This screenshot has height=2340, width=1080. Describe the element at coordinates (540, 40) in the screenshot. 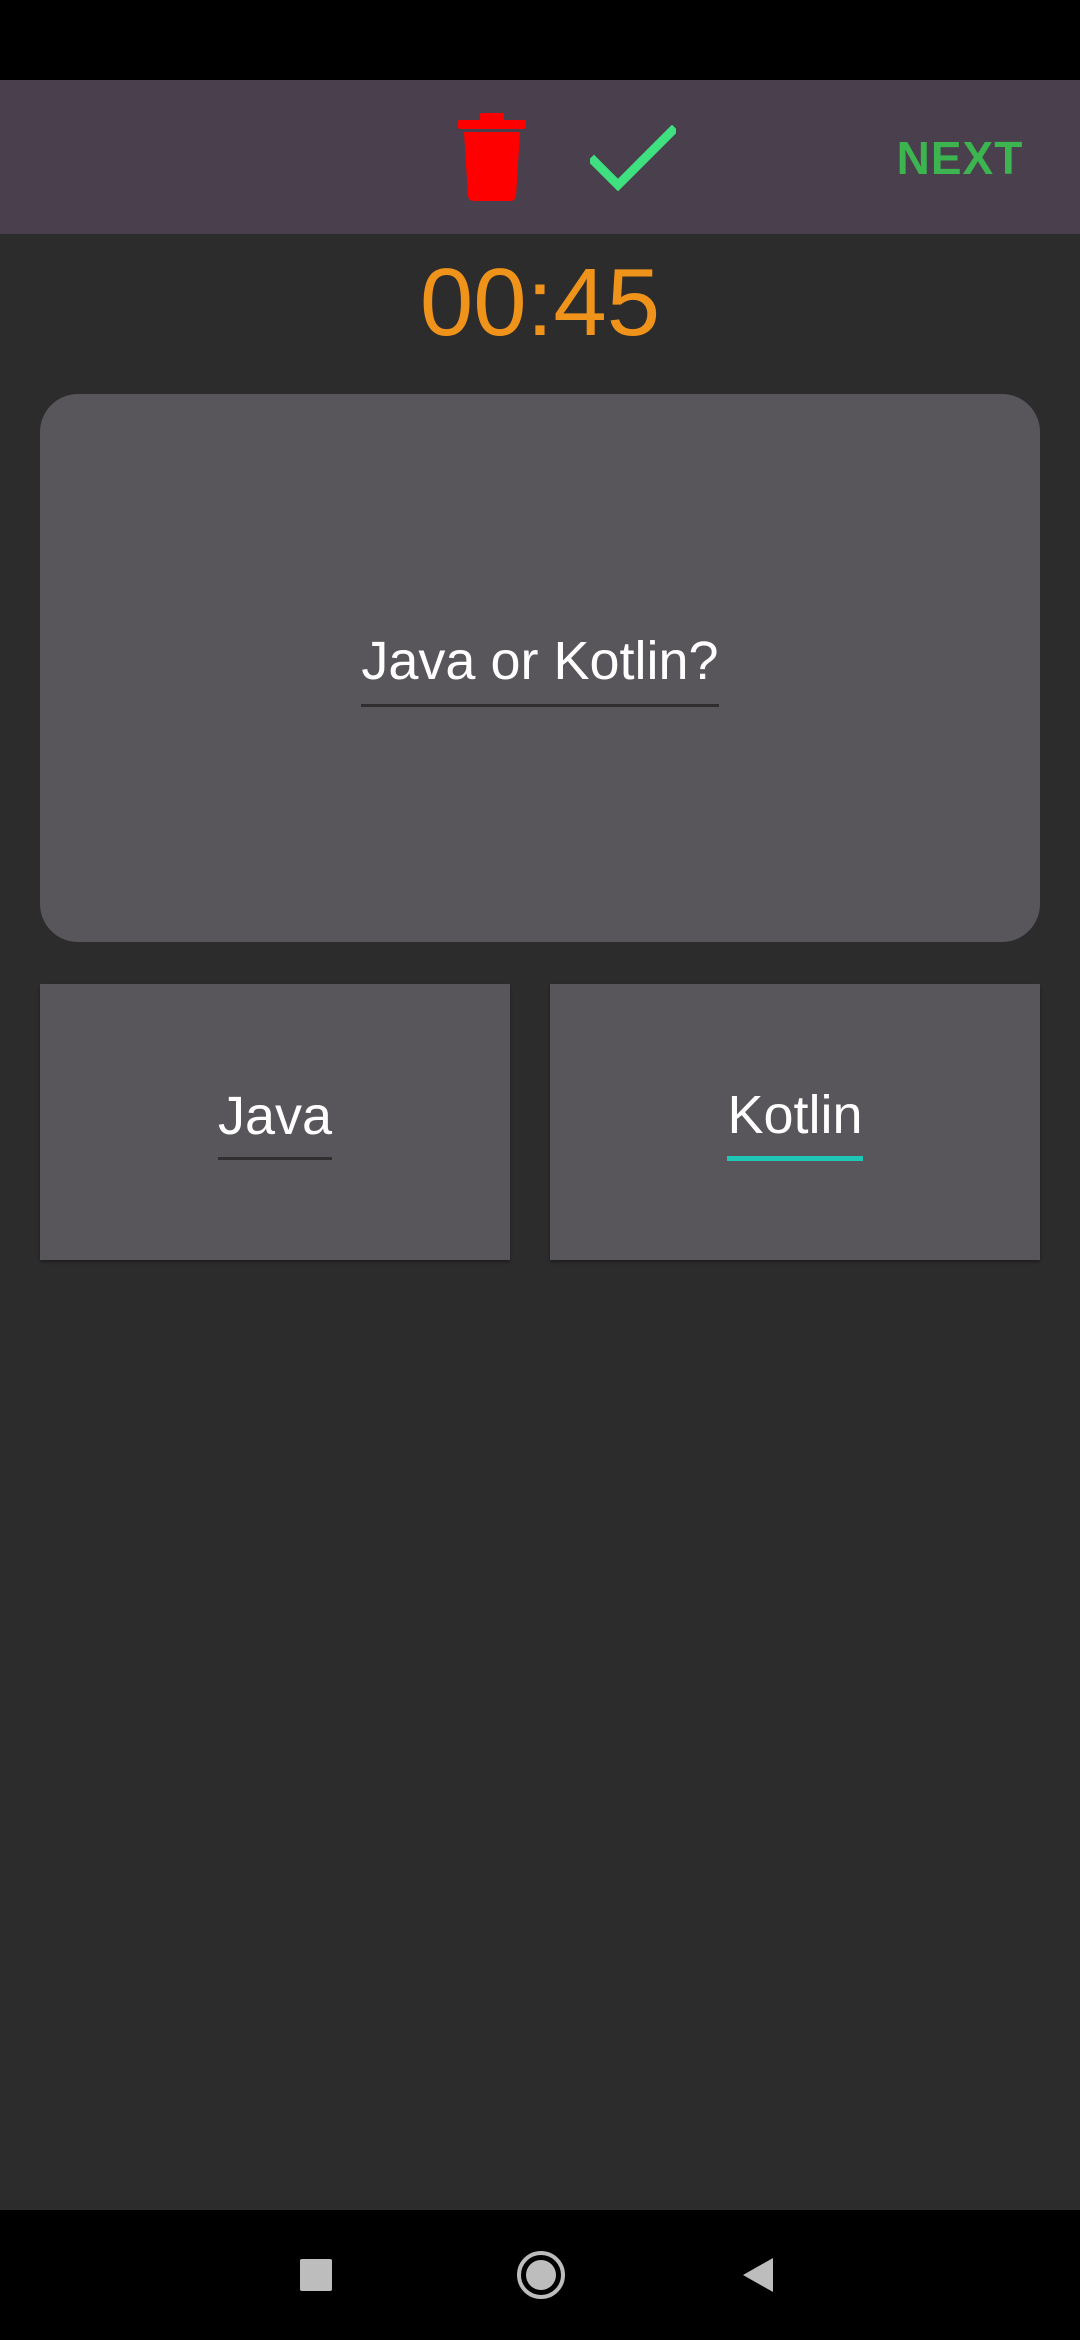

I see `status-bar` at that location.